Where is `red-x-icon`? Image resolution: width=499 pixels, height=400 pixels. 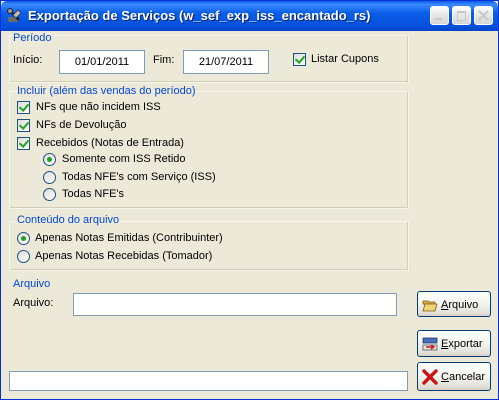 red-x-icon is located at coordinates (430, 377).